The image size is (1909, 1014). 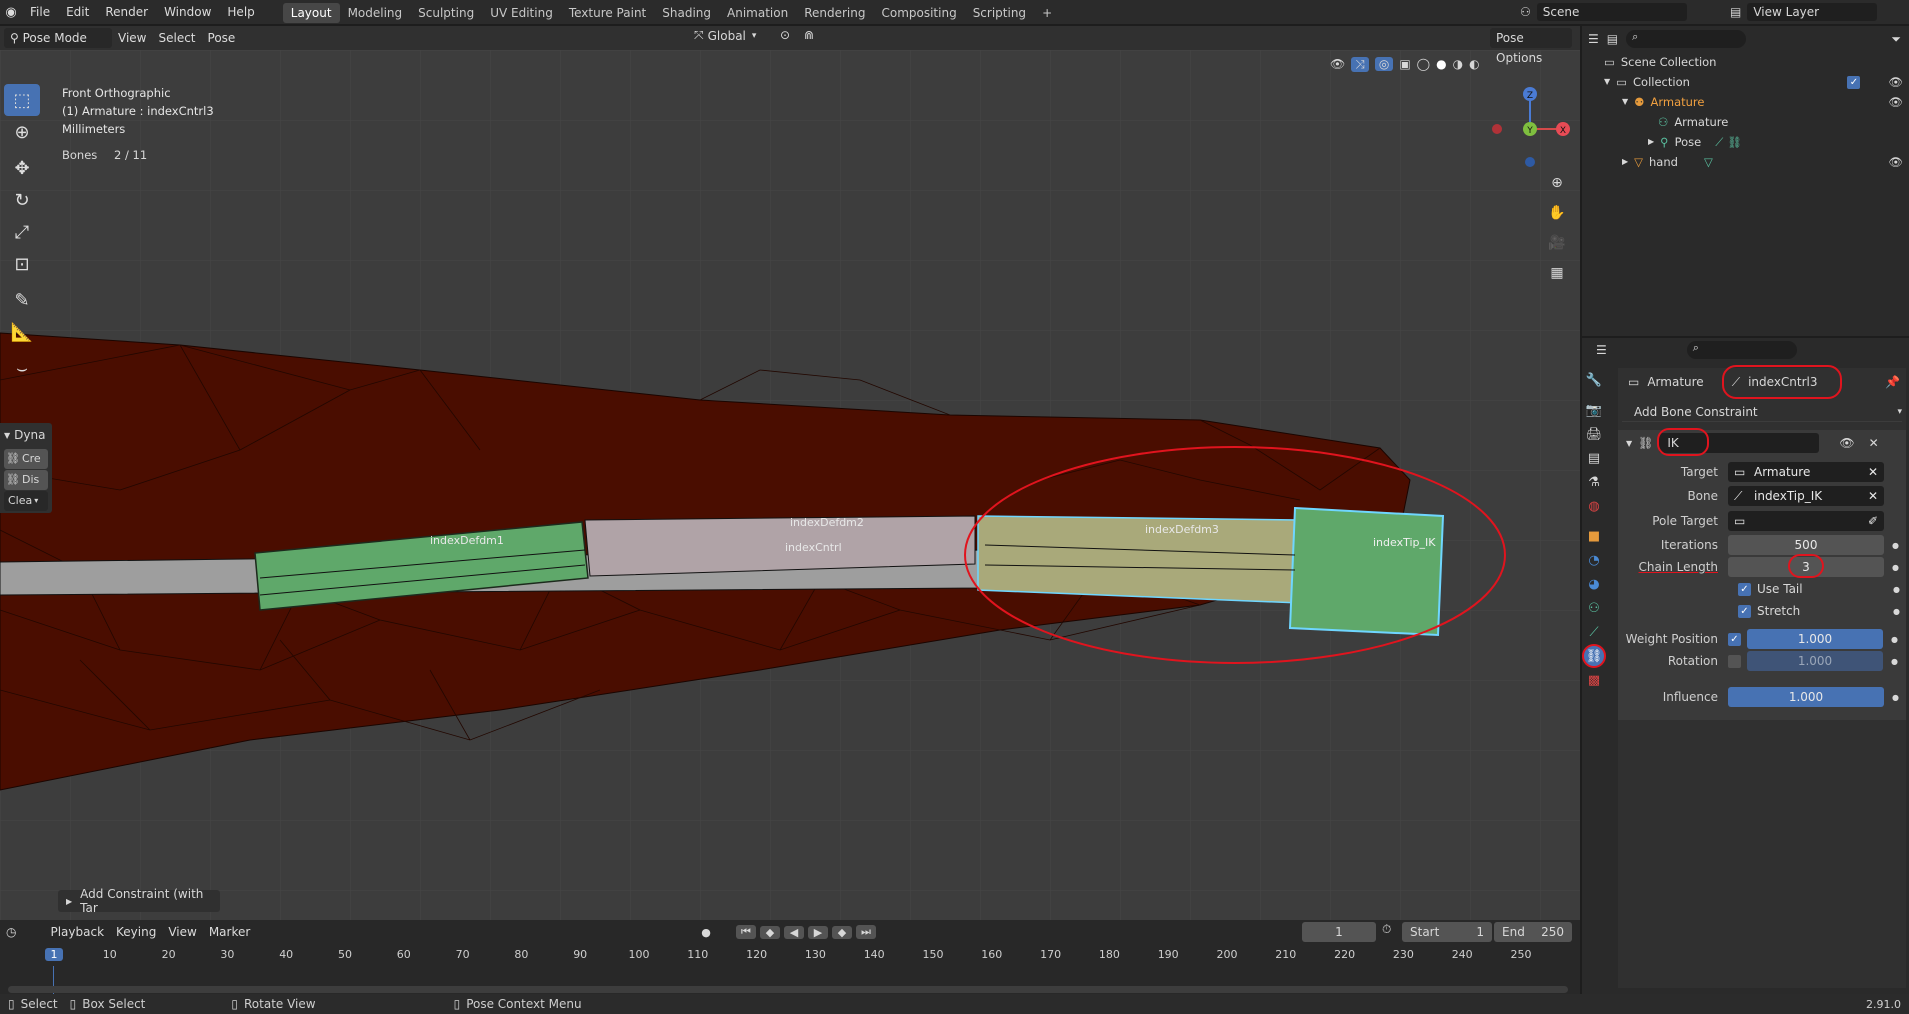 What do you see at coordinates (26, 501) in the screenshot?
I see `dyna-clear-dropdown: Clea ▾` at bounding box center [26, 501].